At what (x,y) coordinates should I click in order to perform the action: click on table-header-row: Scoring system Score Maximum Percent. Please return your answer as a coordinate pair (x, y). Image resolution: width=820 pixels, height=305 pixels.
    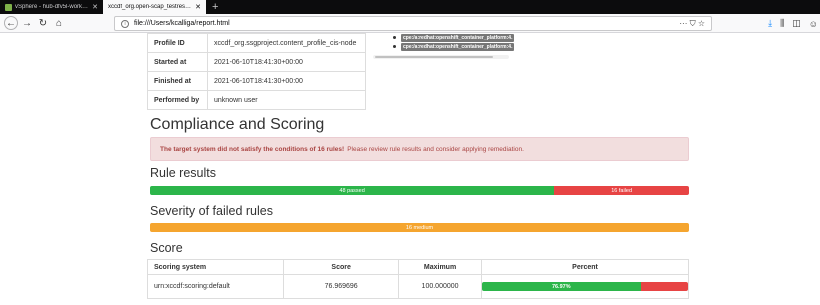
    Looking at the image, I should click on (417, 267).